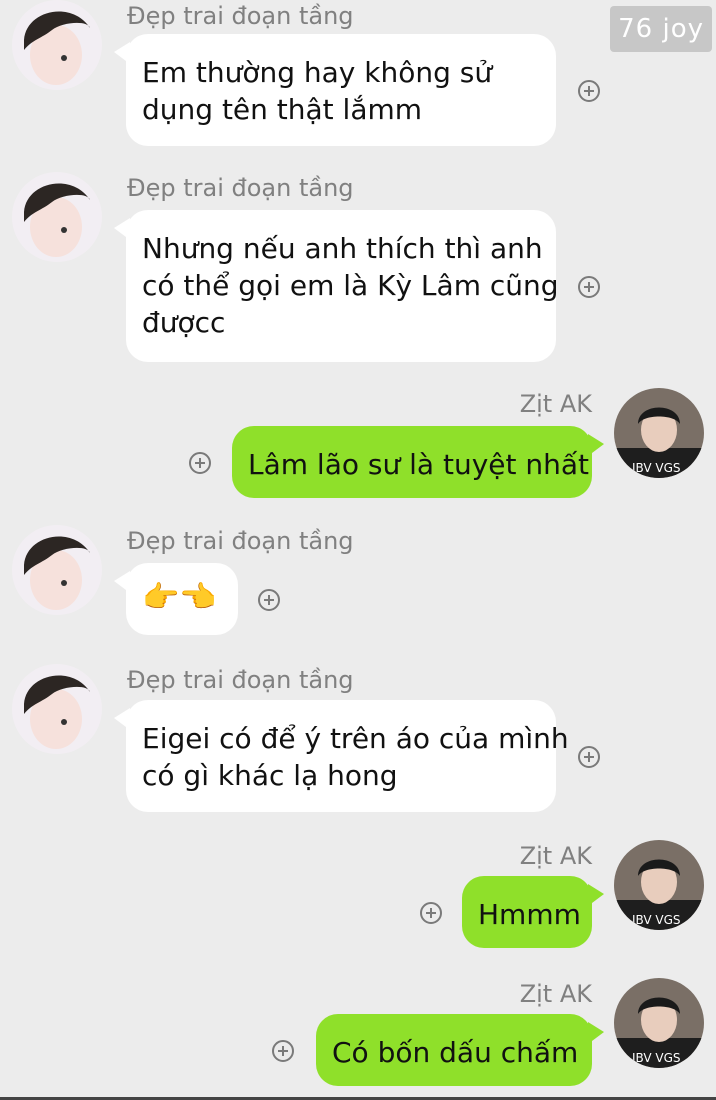  I want to click on message-line: có thể gọi em là Kỳ Lâm cũng, so click(350, 285).